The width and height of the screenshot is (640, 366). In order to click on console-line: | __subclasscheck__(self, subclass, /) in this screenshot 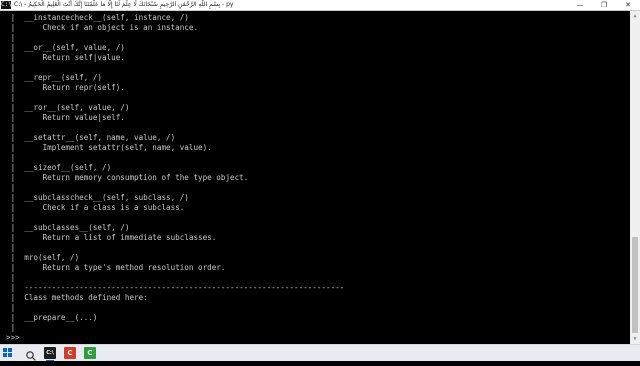, I will do `click(97, 197)`.